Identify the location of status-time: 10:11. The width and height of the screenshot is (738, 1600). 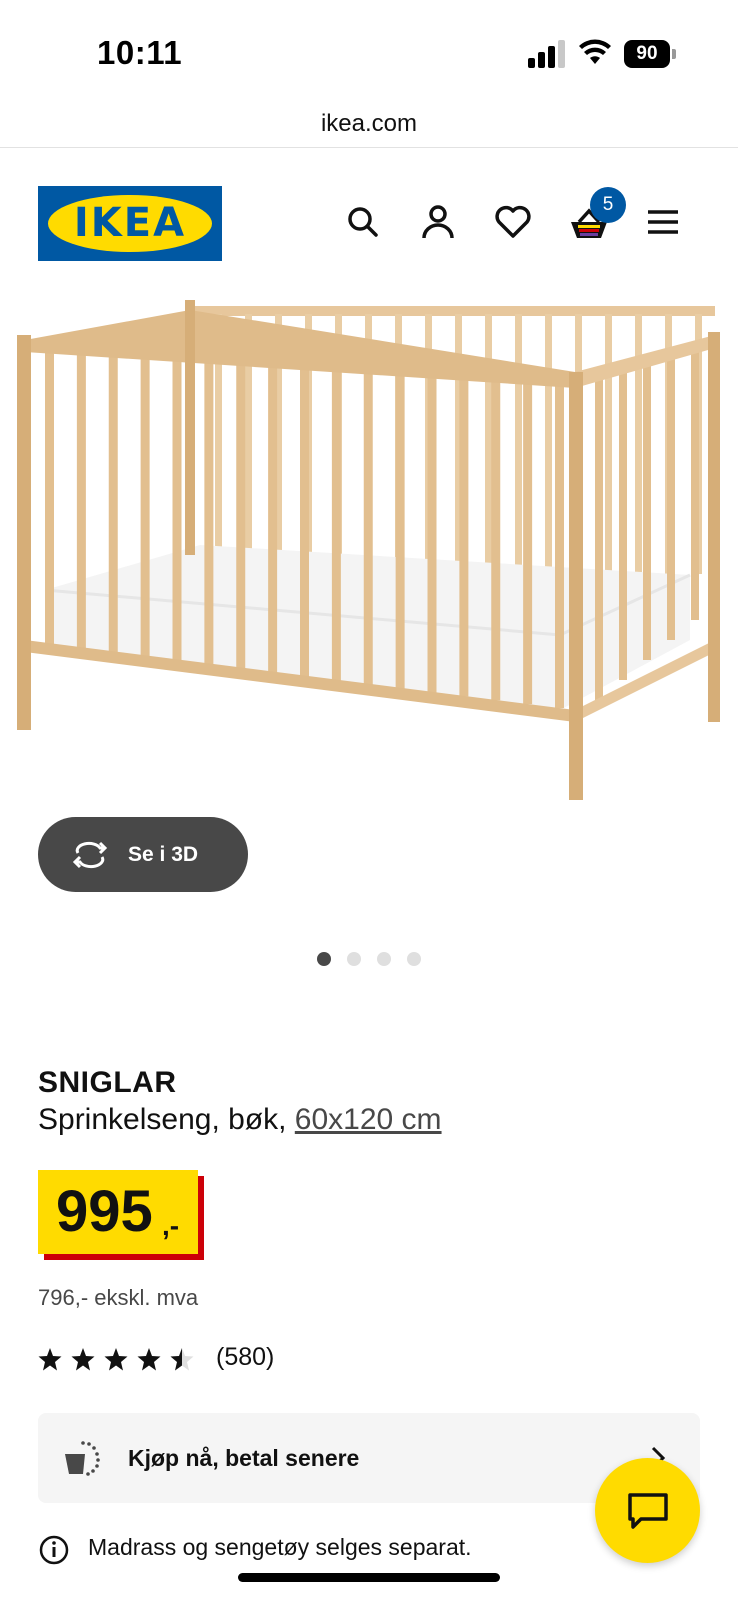
(140, 52).